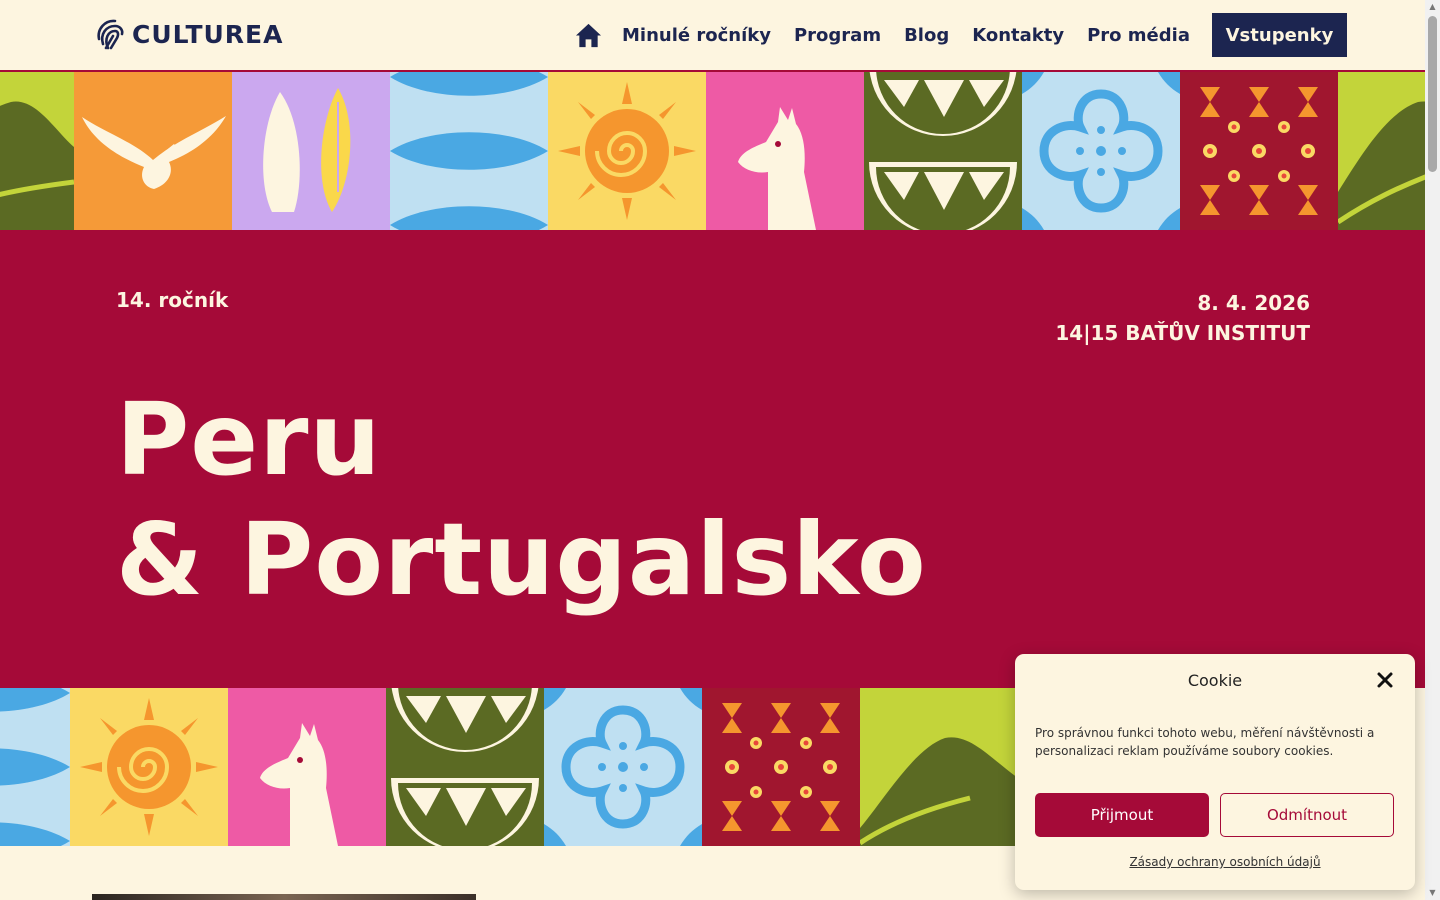 This screenshot has height=900, width=1440. Describe the element at coordinates (311, 151) in the screenshot. I see `surfboards-tile` at that location.